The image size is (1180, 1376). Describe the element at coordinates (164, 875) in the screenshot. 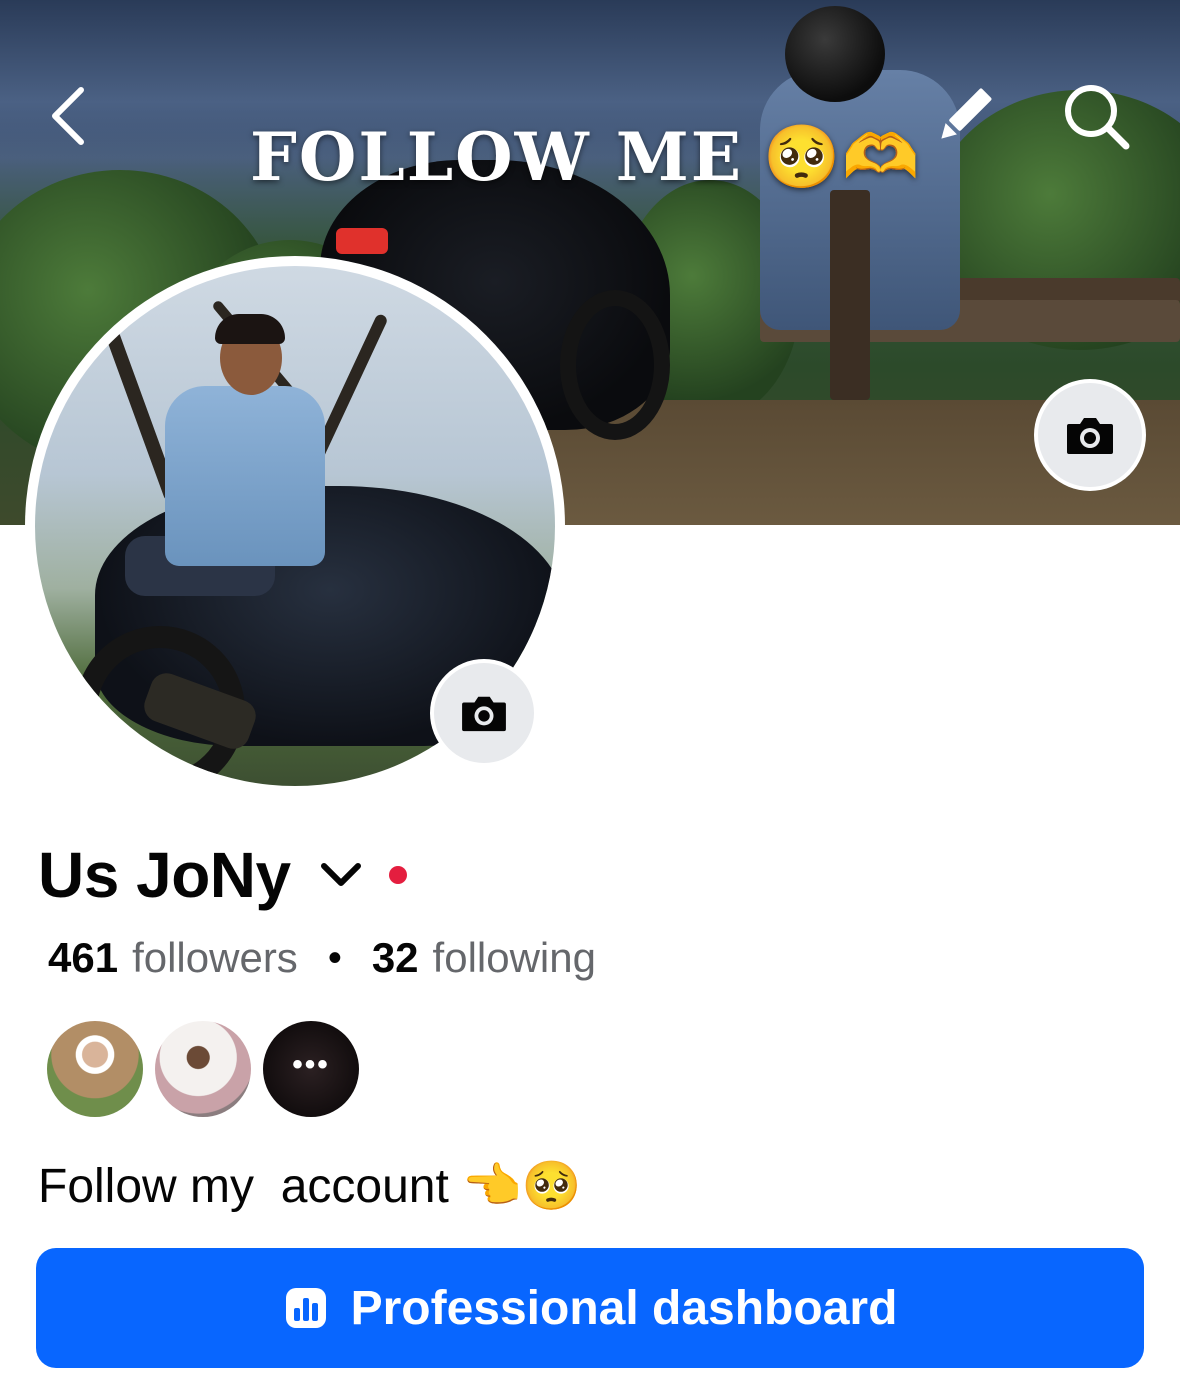

I see `profile-name: Us JoNy` at that location.